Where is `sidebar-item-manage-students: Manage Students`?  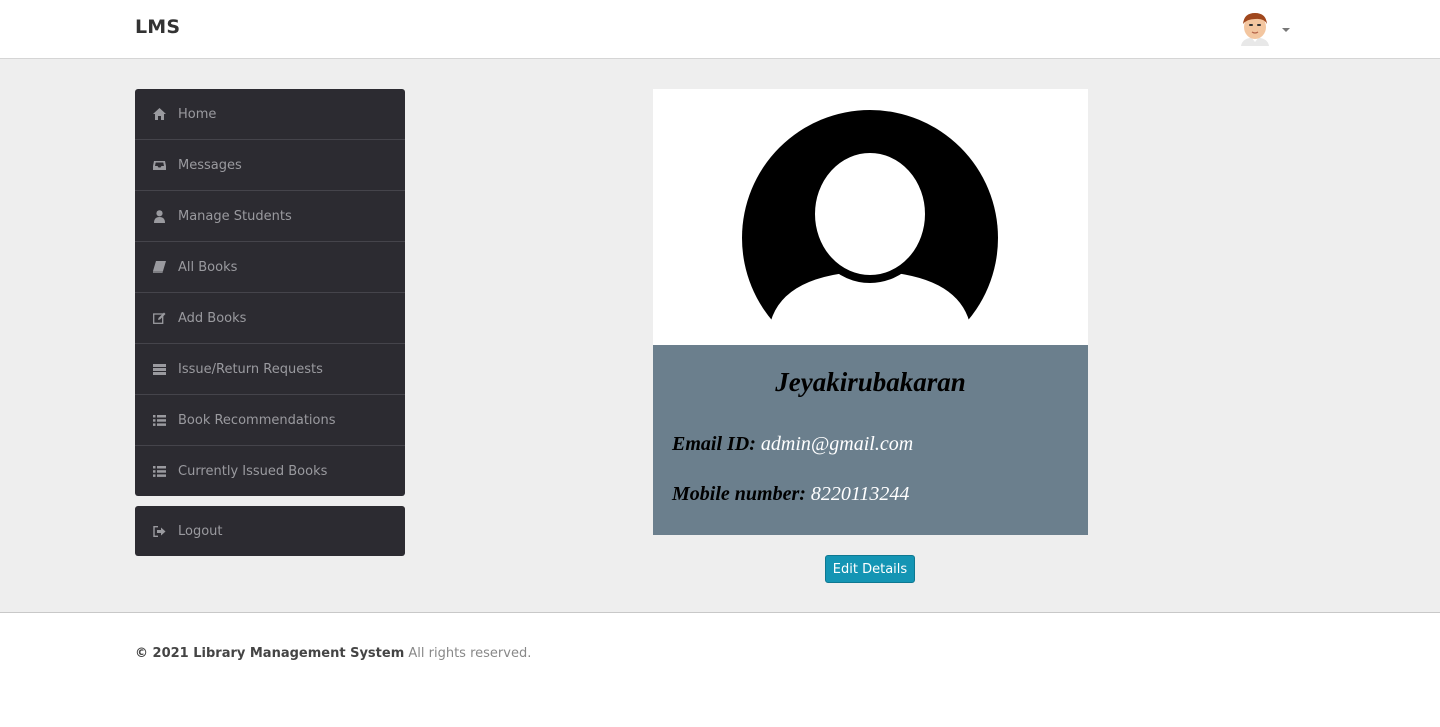
sidebar-item-manage-students: Manage Students is located at coordinates (270, 216).